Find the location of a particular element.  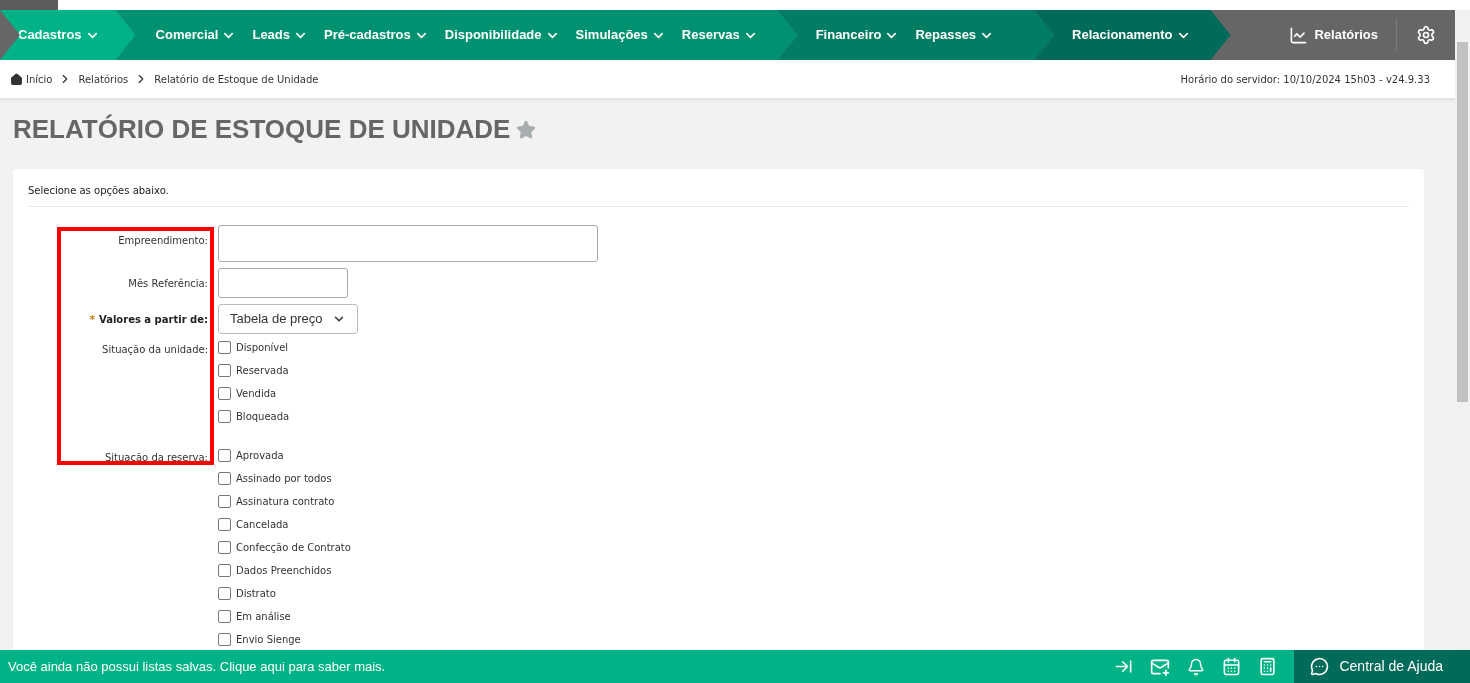

arrow-to-line-icon is located at coordinates (1124, 666).